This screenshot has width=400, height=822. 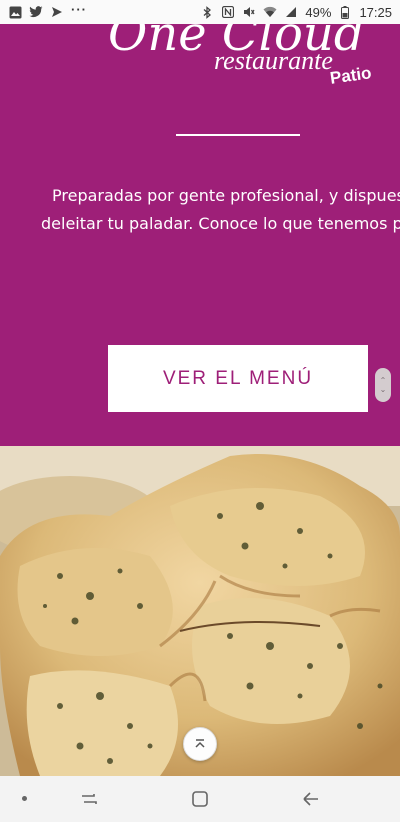 What do you see at coordinates (375, 12) in the screenshot?
I see `clock: 17:25` at bounding box center [375, 12].